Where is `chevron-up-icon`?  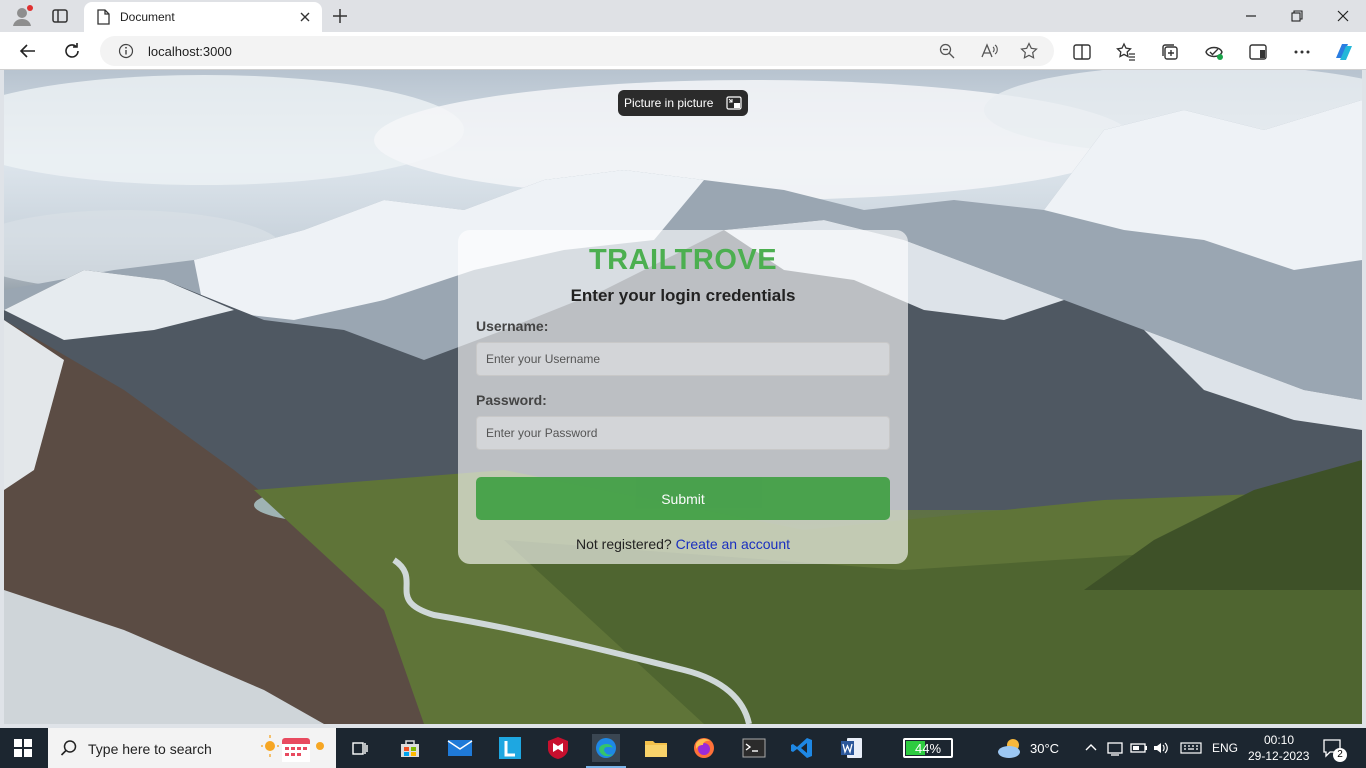
chevron-up-icon is located at coordinates (1091, 749).